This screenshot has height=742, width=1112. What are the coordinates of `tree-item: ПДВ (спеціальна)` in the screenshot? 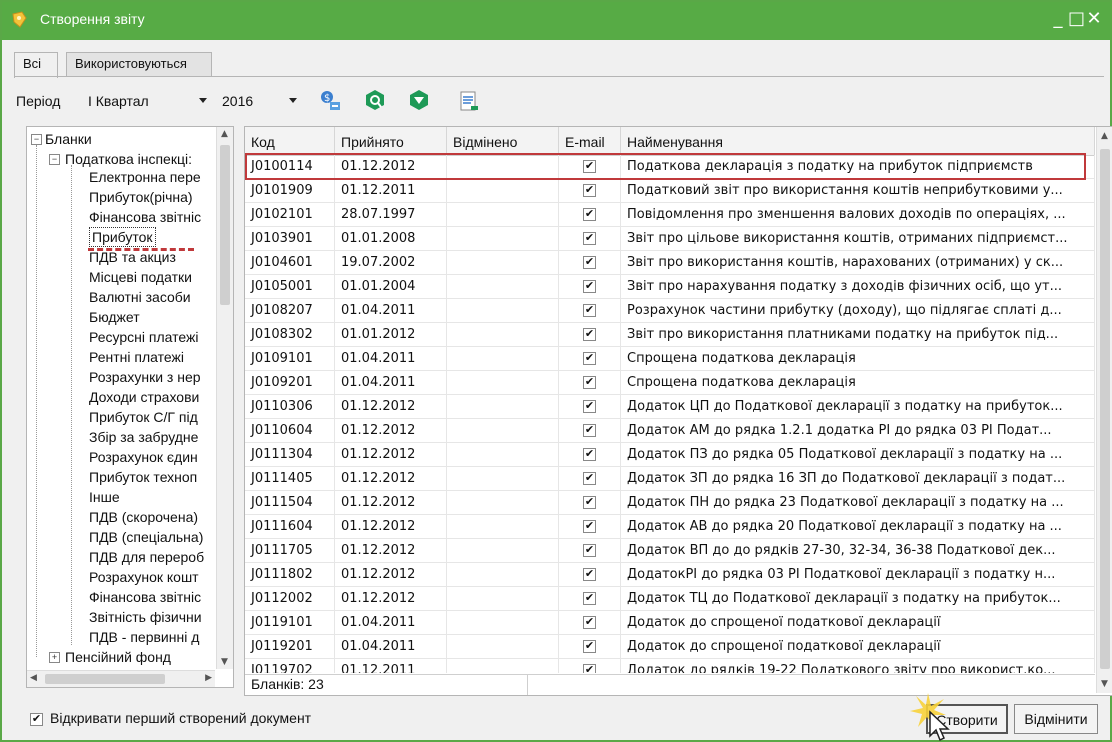 It's located at (146, 537).